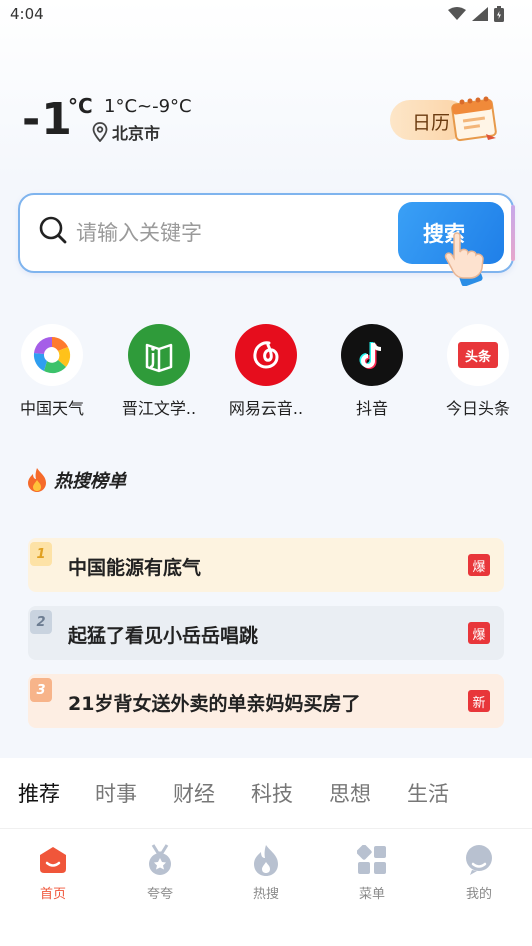  I want to click on app-netease-music: 网易云音.., so click(266, 371).